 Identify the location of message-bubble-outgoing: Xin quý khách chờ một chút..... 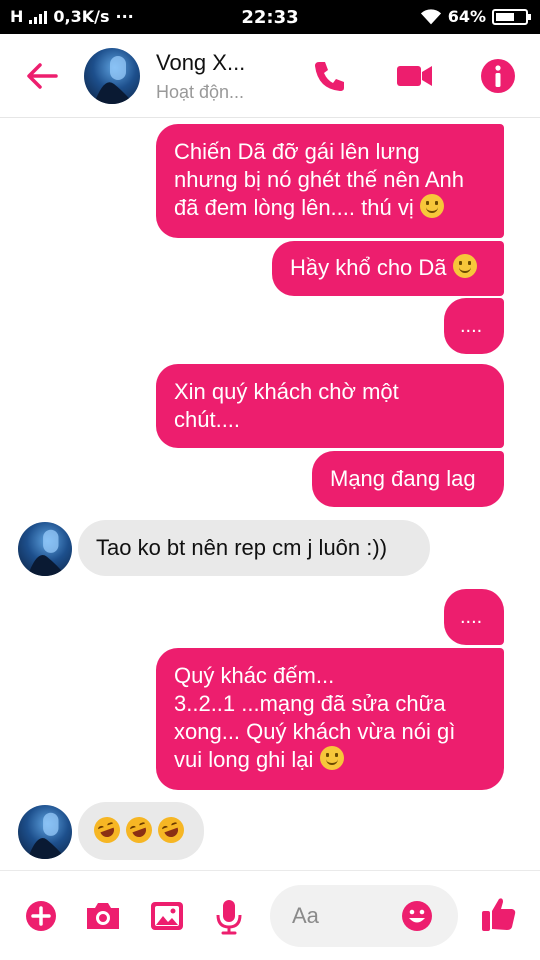
(330, 406).